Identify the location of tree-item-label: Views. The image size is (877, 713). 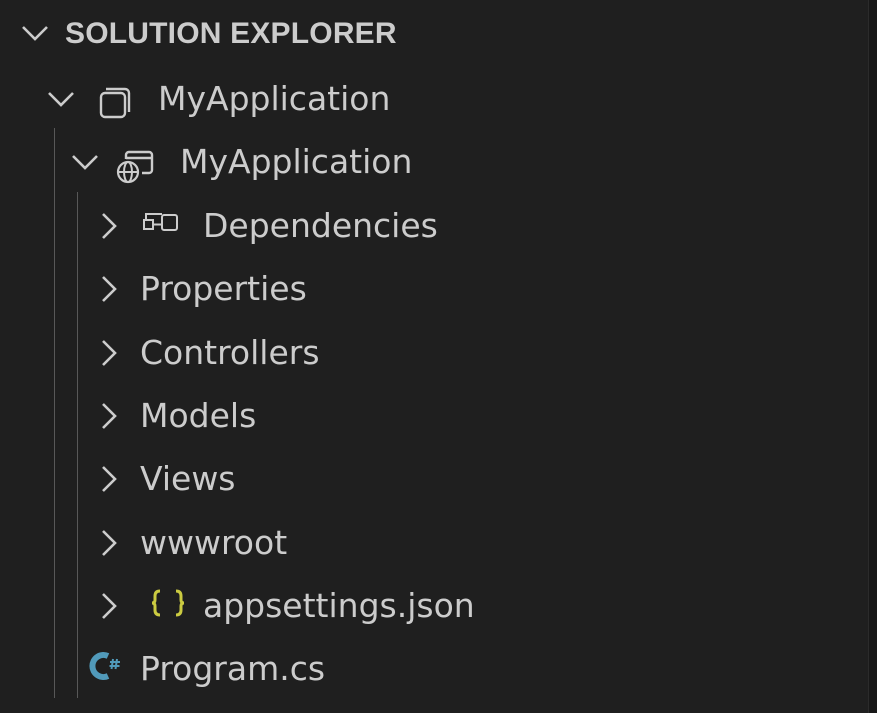
(188, 478).